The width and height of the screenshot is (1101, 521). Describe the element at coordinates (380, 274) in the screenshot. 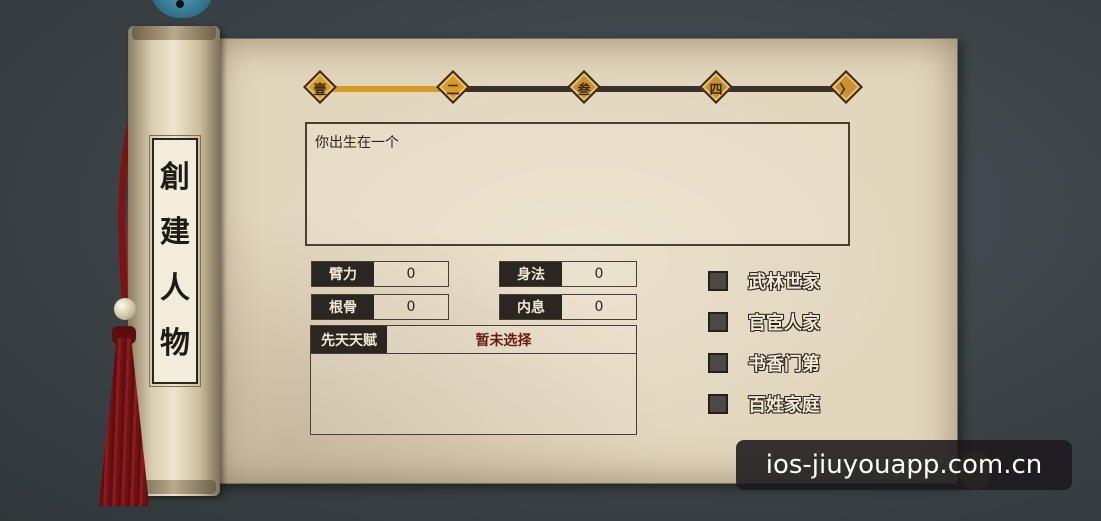

I see `attribute-strength: 臂力 0` at that location.